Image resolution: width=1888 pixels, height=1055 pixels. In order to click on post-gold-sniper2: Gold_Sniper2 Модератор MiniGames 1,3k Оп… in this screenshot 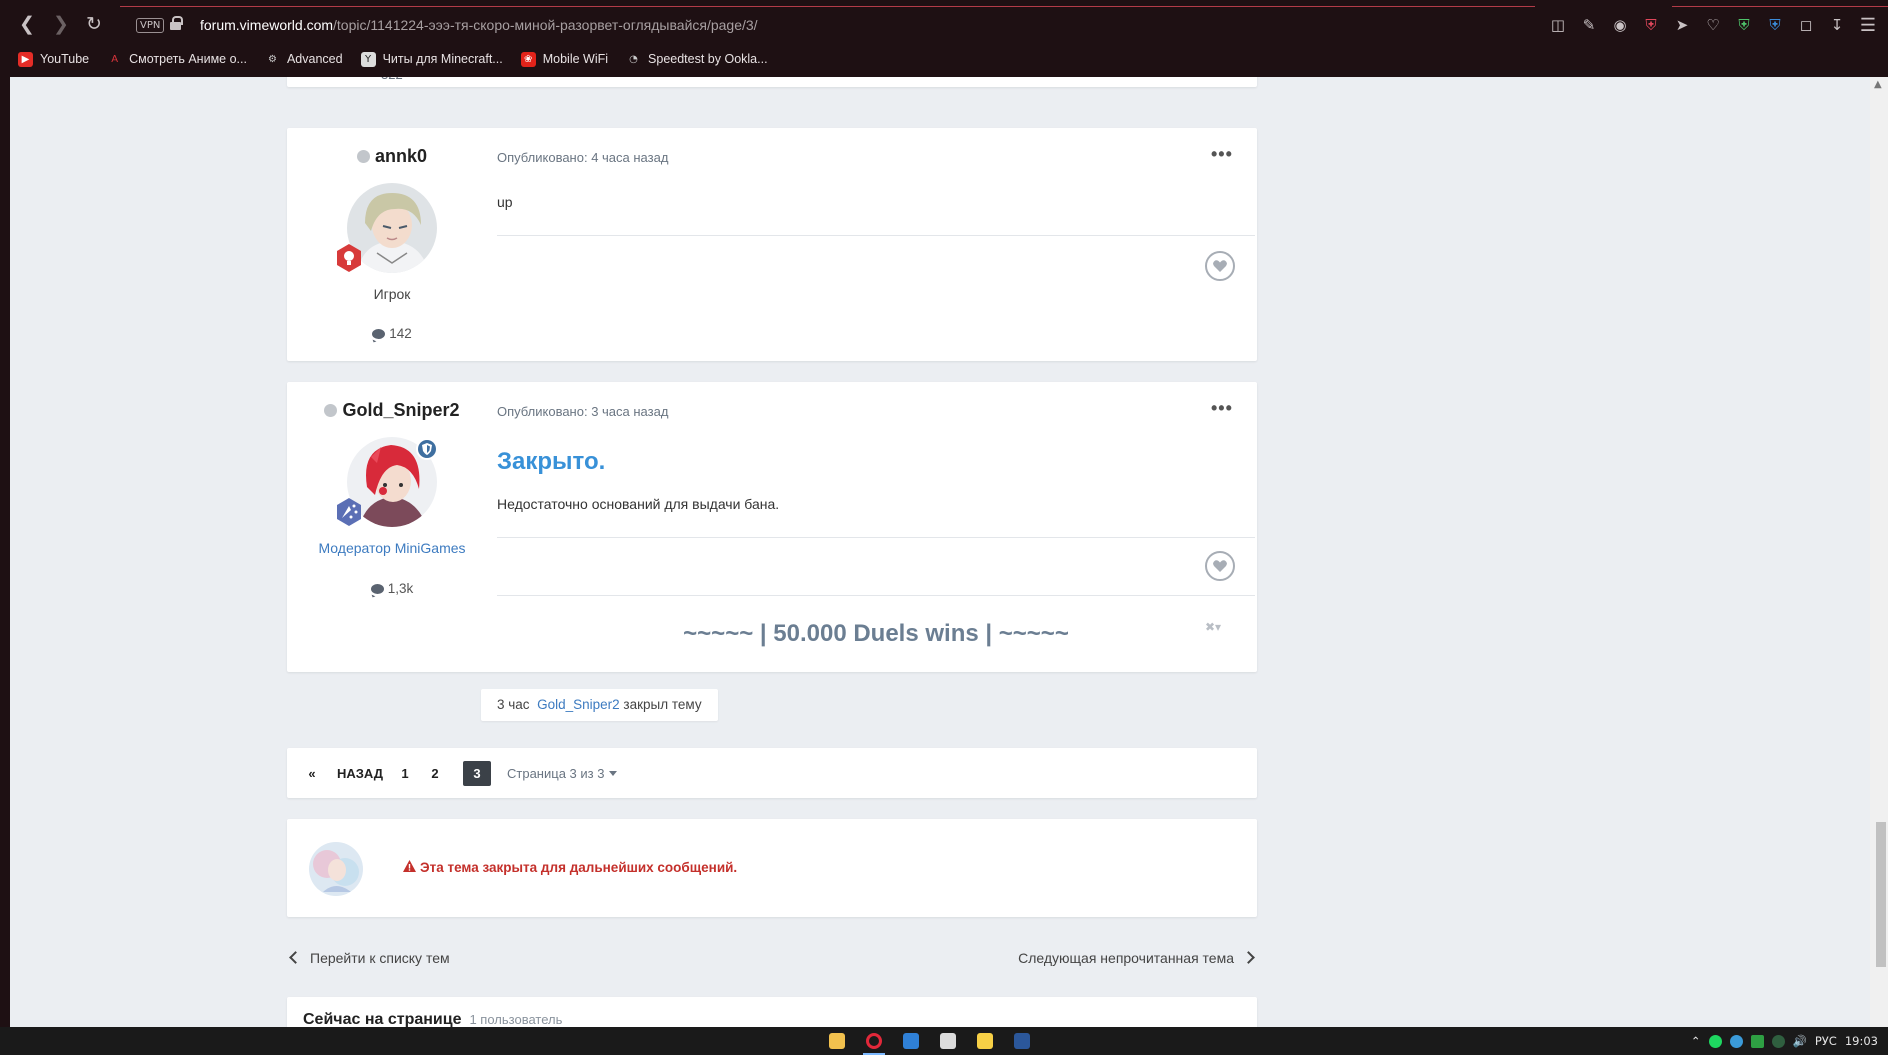, I will do `click(772, 527)`.